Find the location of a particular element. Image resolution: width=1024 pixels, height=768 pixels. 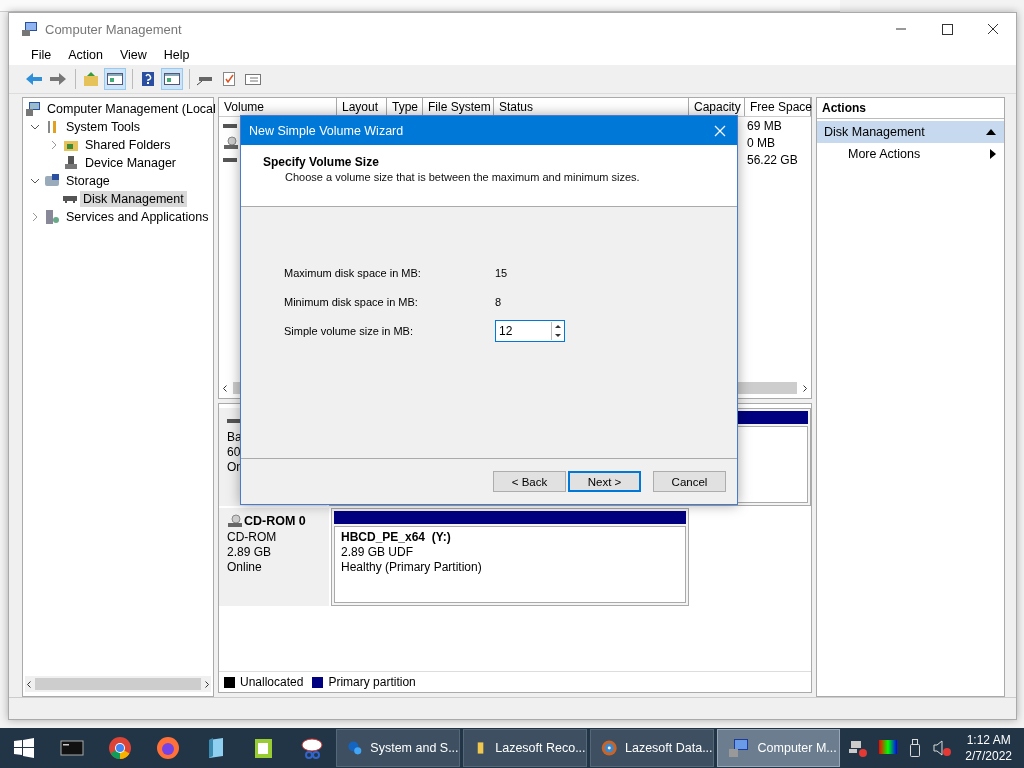

field-label: Maximum disk space in MB: is located at coordinates (353, 272).